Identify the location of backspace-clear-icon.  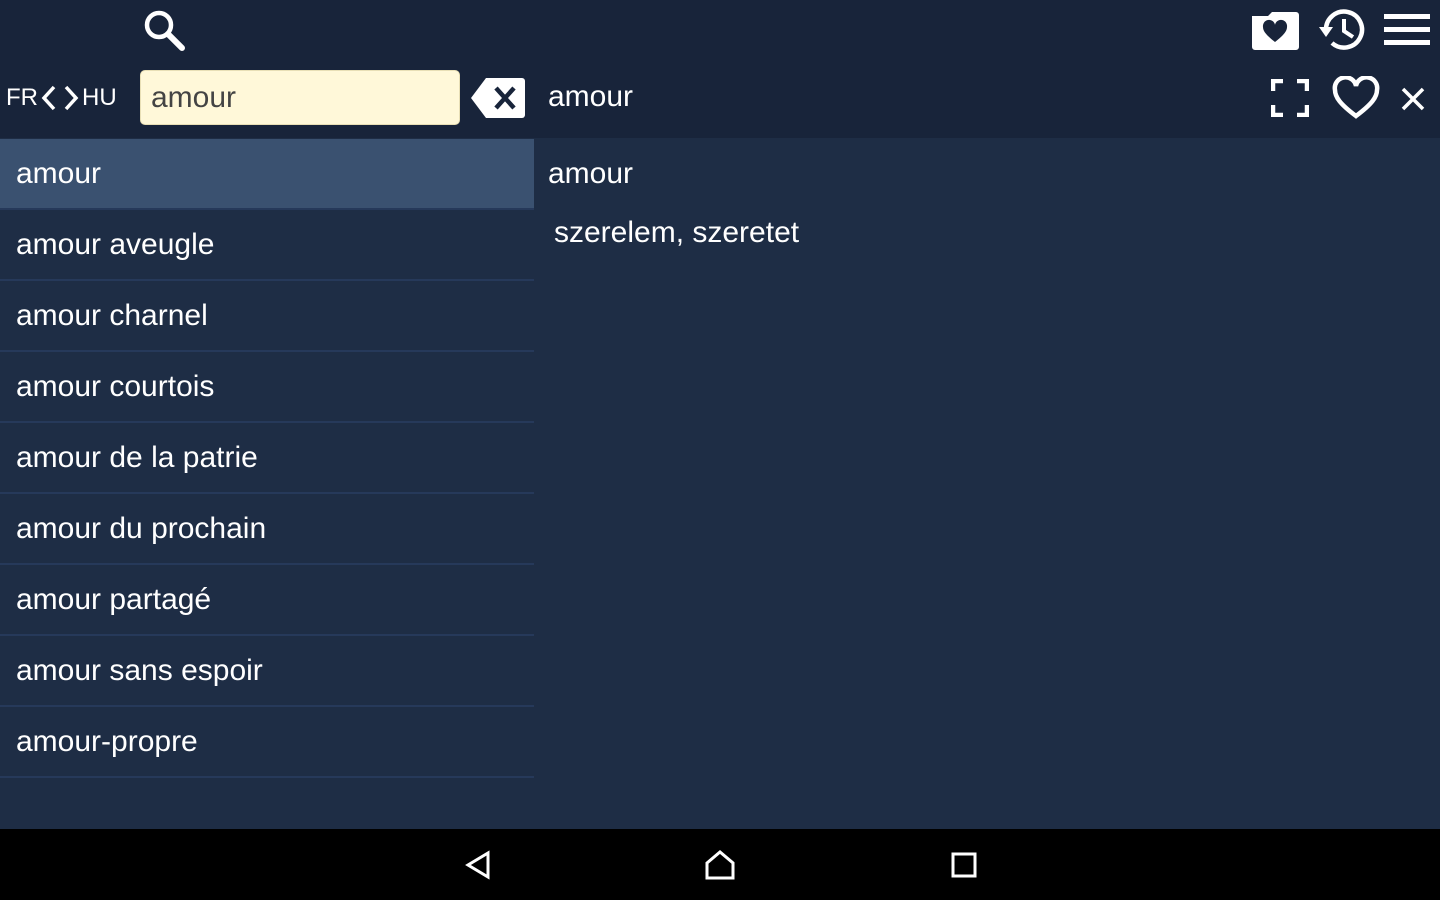
(498, 98).